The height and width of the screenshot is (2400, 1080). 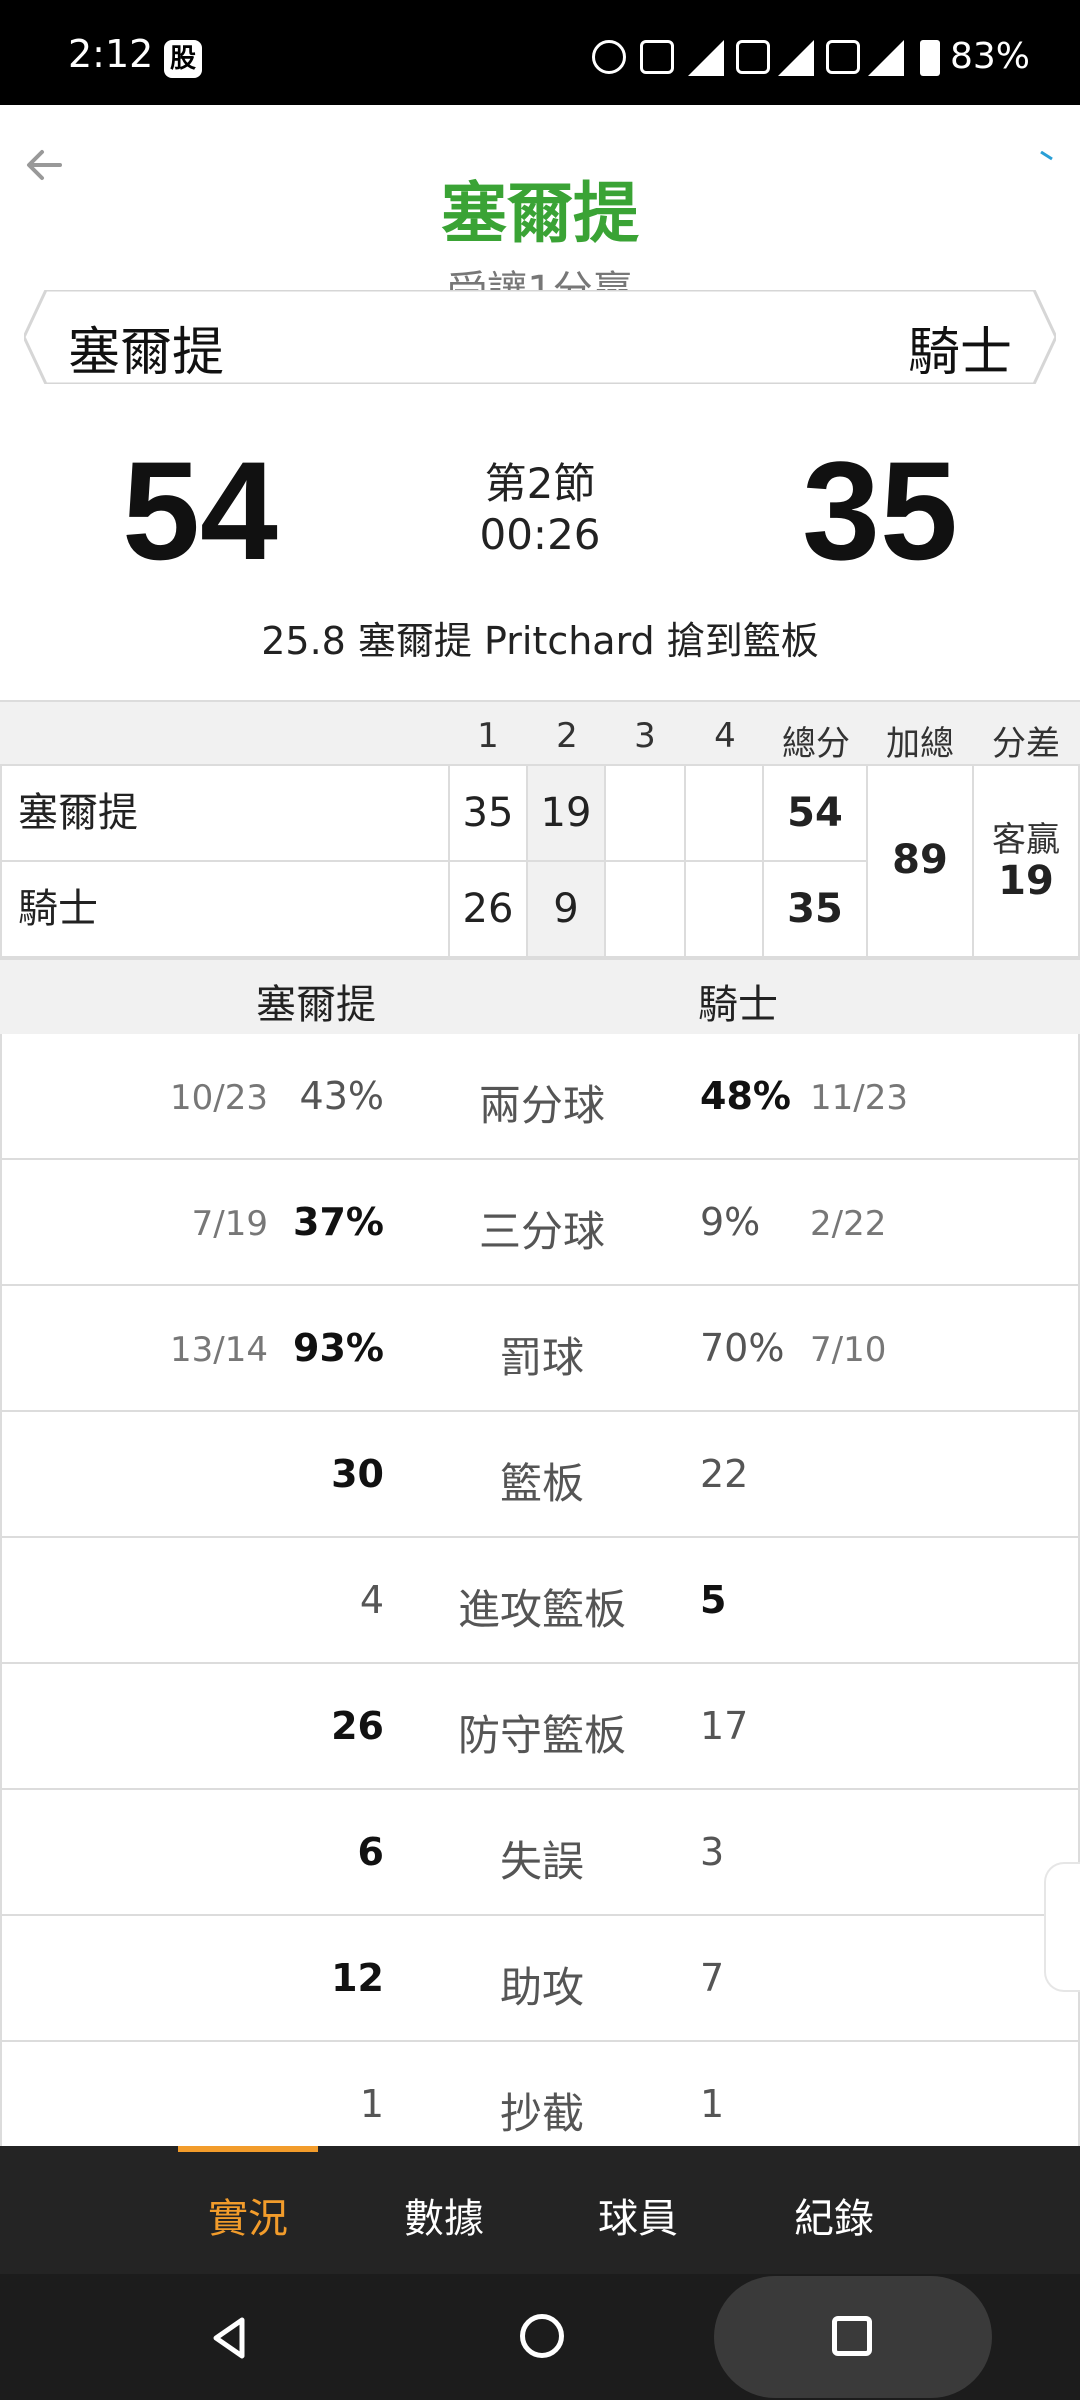 I want to click on point-diff-cell: 客贏 19, so click(x=1027, y=862).